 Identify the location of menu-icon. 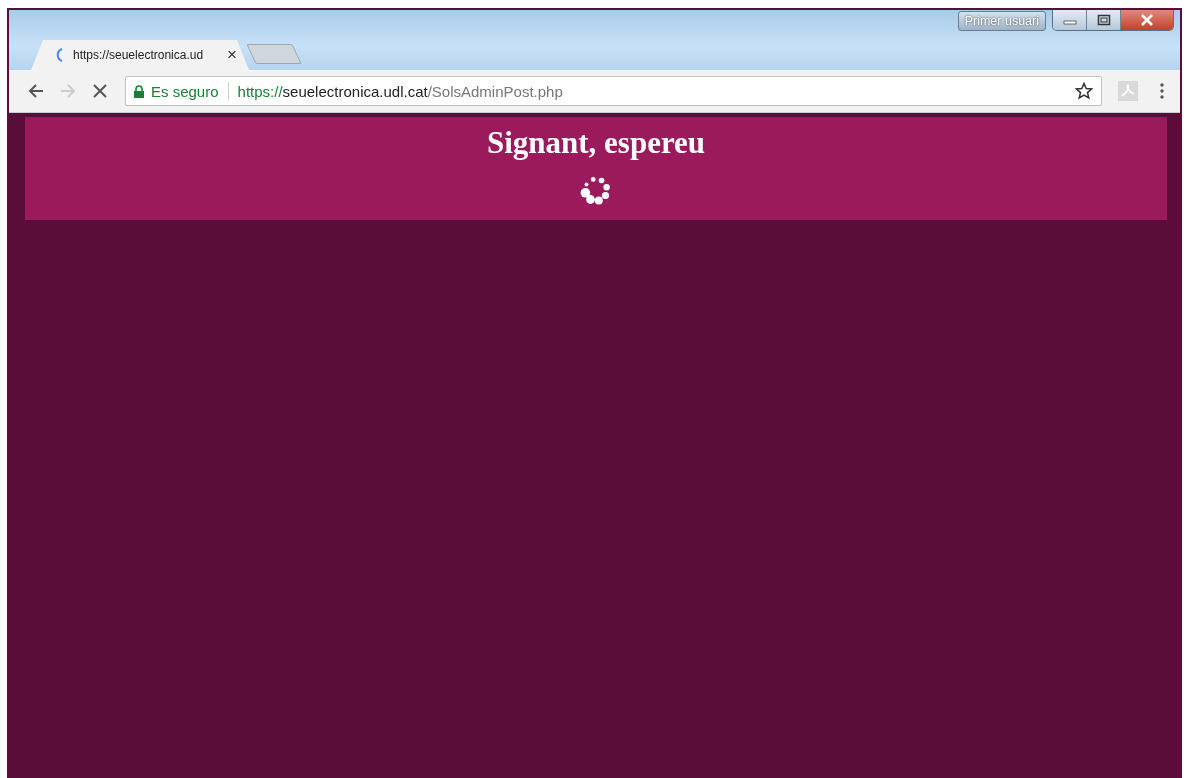
(1162, 91).